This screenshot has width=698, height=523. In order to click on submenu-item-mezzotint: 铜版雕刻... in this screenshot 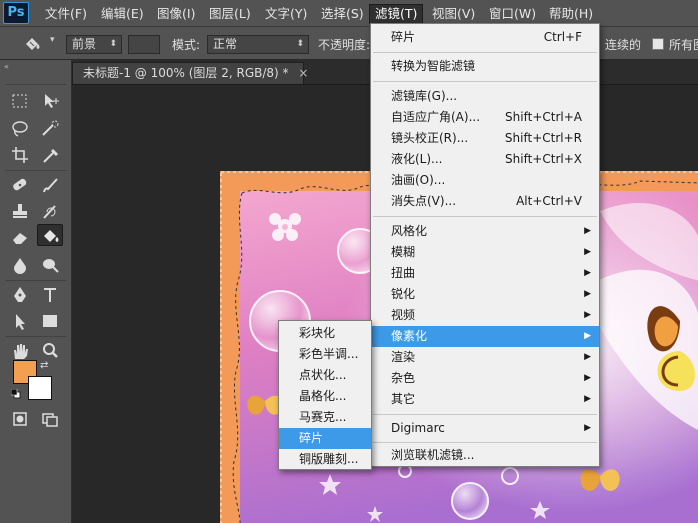, I will do `click(325, 459)`.